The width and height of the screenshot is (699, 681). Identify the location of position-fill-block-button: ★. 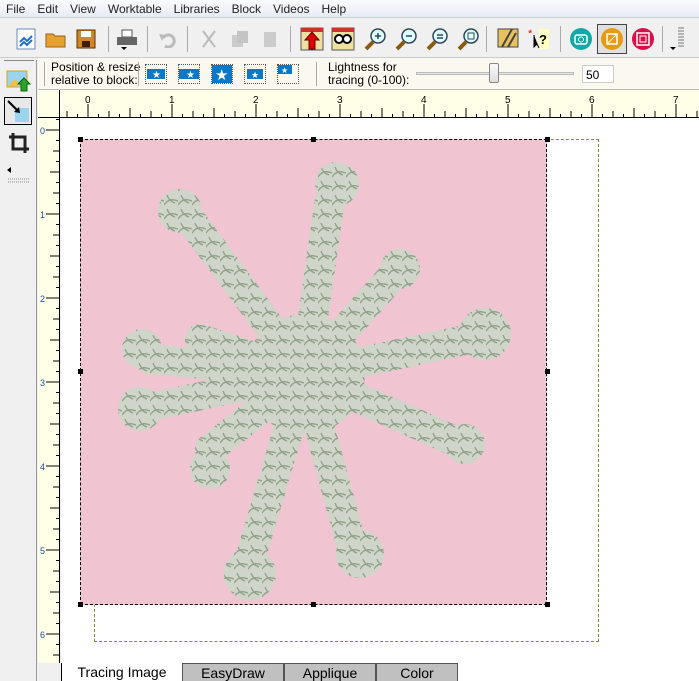
(222, 74).